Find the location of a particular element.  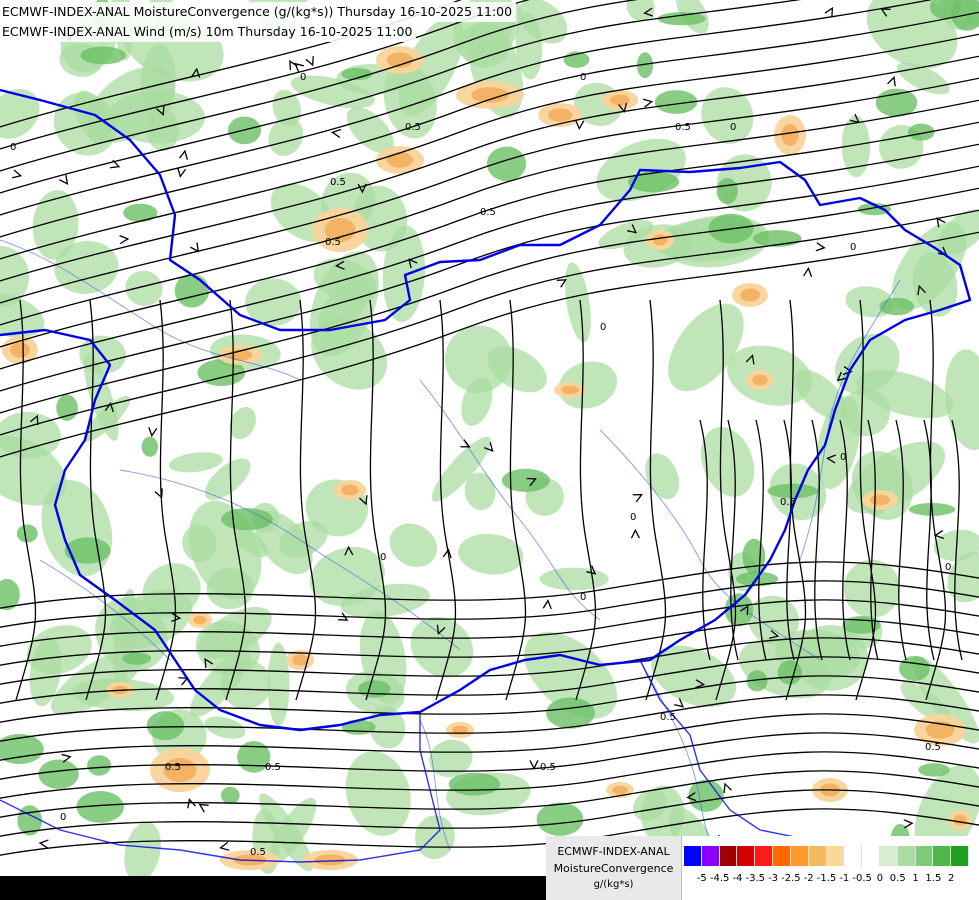

legend-tick-label: -4 is located at coordinates (737, 878).